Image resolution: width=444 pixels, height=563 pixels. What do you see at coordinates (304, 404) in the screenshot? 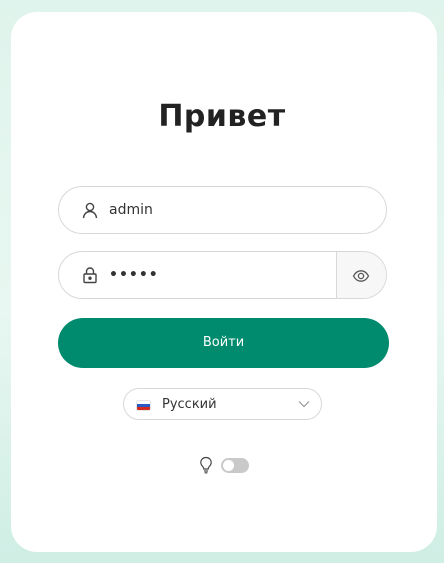
I see `chevron-down-icon` at bounding box center [304, 404].